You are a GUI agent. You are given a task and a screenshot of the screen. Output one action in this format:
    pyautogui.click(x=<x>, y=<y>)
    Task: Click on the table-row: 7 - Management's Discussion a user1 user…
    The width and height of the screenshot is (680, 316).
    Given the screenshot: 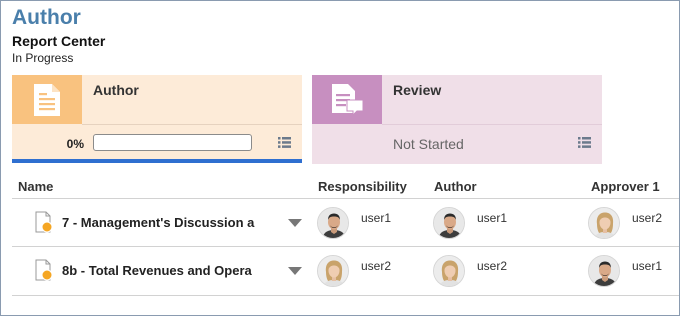 What is the action you would take?
    pyautogui.click(x=345, y=222)
    